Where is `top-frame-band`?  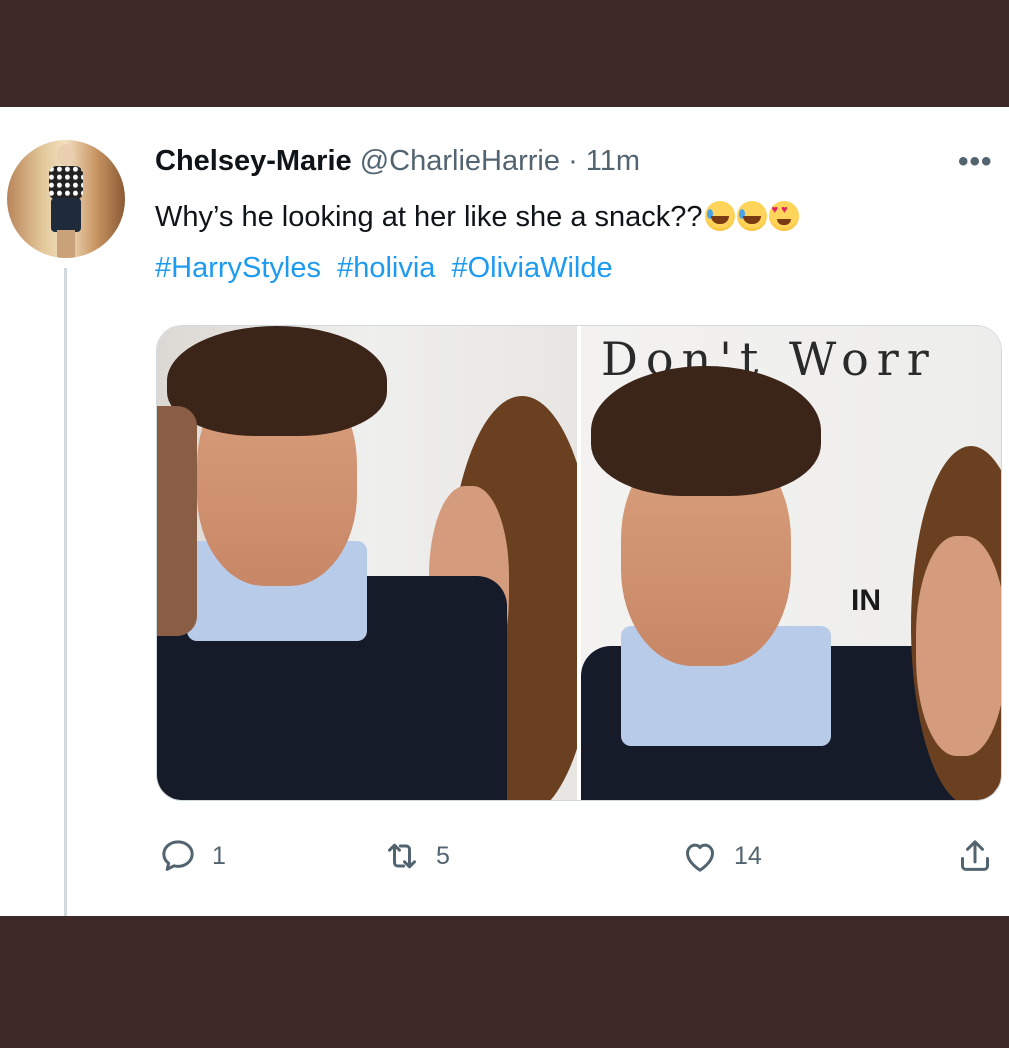 top-frame-band is located at coordinates (504, 53).